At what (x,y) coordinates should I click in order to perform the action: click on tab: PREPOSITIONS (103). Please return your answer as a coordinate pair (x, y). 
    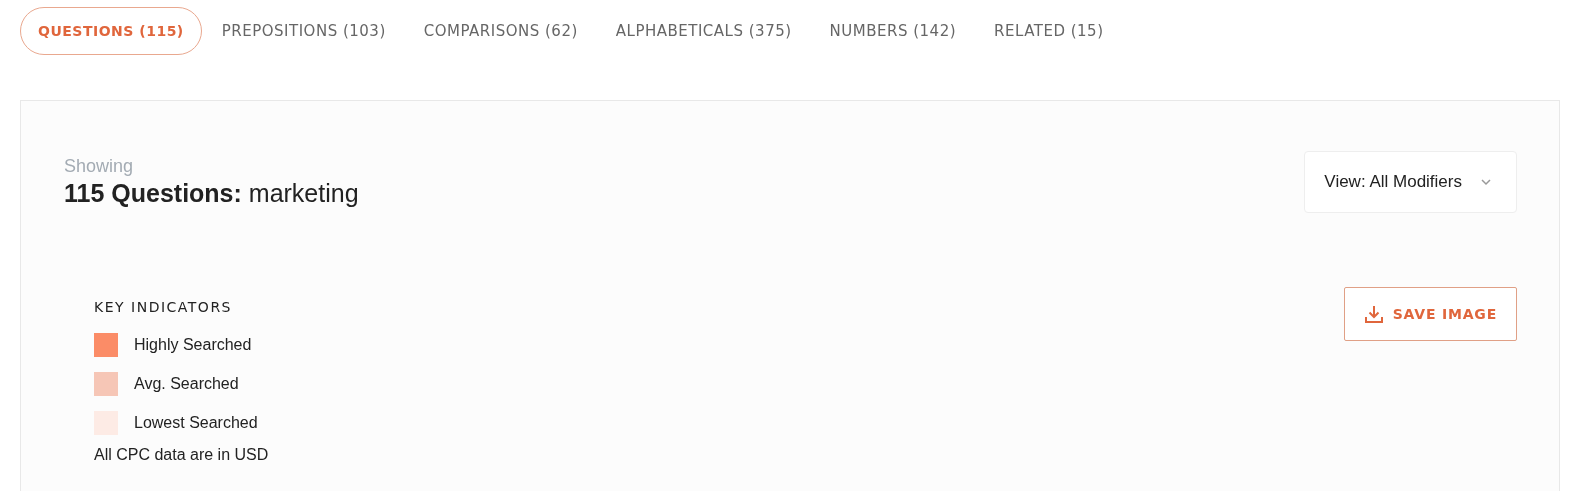
    Looking at the image, I should click on (303, 30).